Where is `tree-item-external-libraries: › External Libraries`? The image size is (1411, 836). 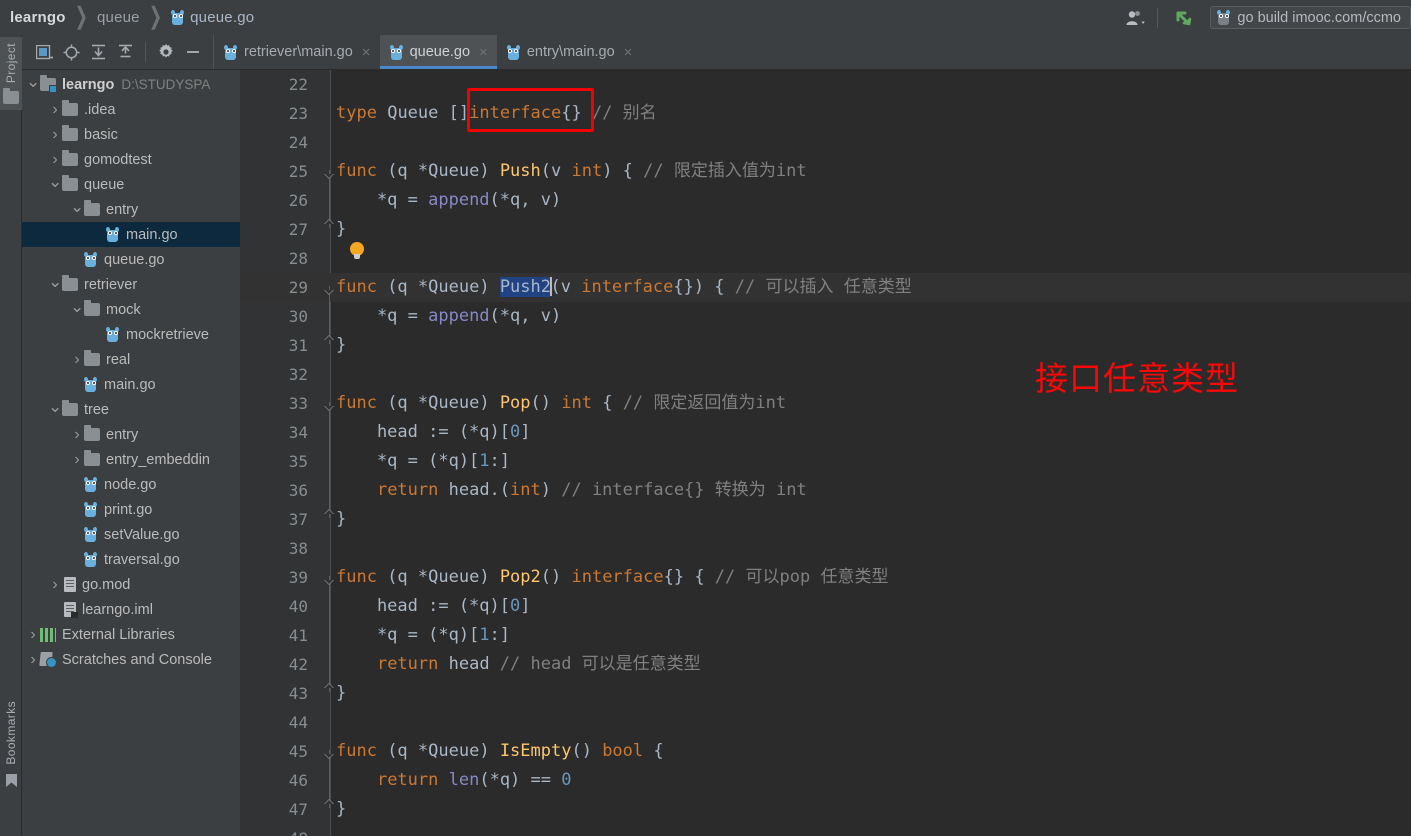
tree-item-external-libraries: › External Libraries is located at coordinates (131, 634).